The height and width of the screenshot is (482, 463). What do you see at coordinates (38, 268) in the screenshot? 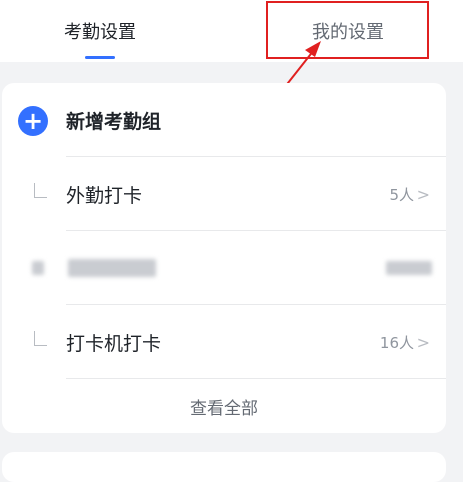
I see `redacted-branch` at bounding box center [38, 268].